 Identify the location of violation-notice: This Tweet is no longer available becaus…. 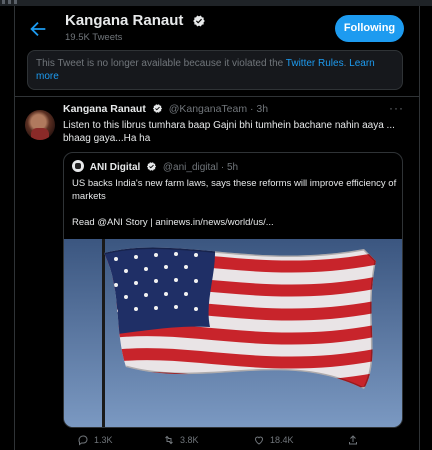
(215, 70).